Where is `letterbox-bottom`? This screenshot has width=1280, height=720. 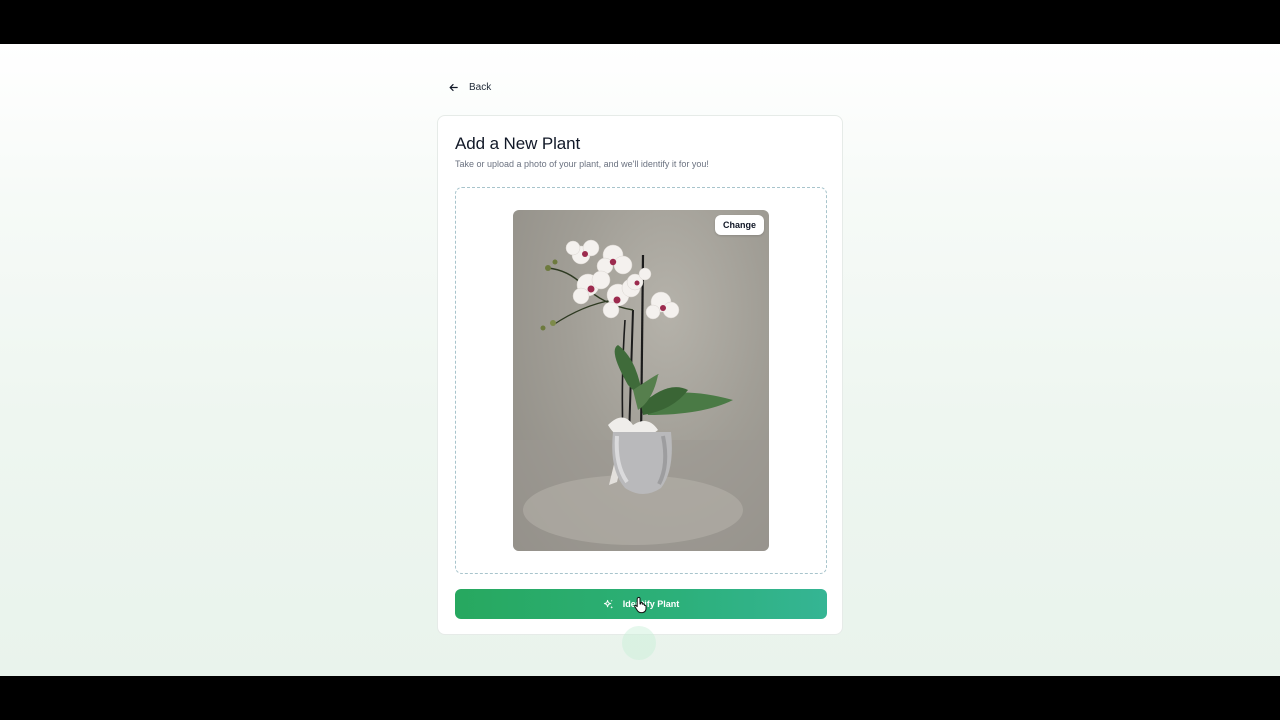
letterbox-bottom is located at coordinates (640, 698).